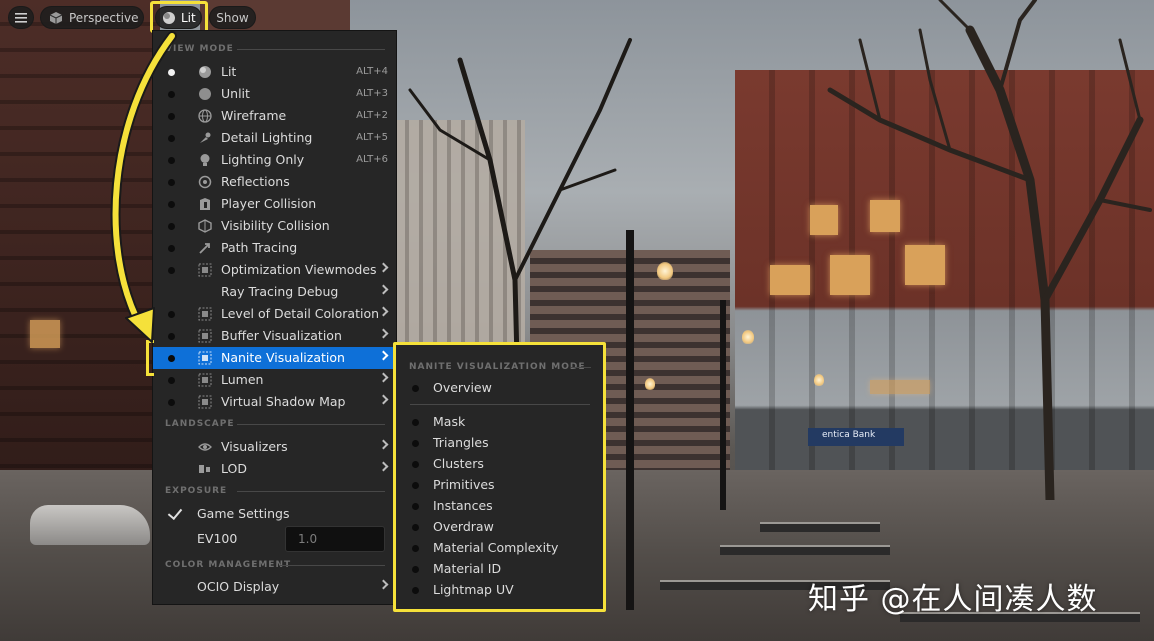  I want to click on shortcut-label: ALT+4, so click(372, 71).